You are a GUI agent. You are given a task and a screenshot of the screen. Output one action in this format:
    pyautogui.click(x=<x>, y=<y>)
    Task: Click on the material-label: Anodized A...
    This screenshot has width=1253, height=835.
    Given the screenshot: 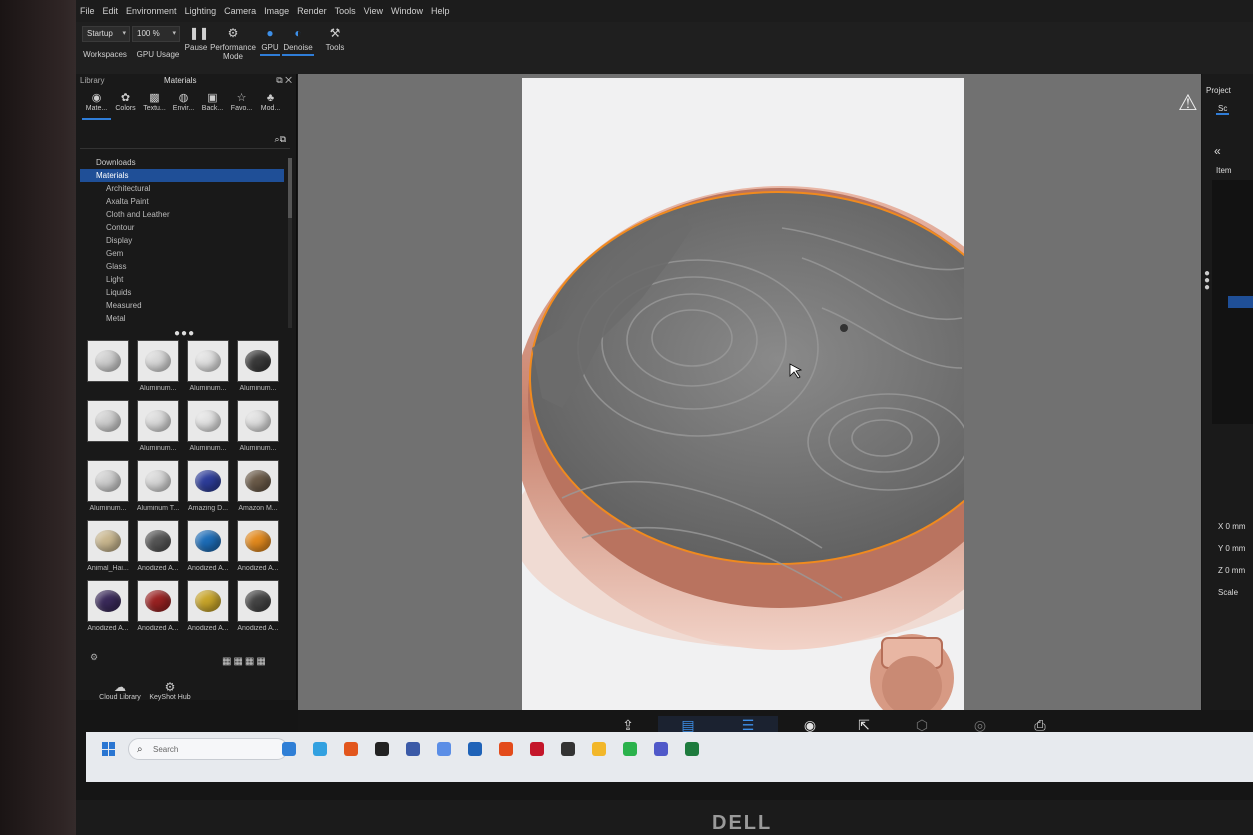 What is the action you would take?
    pyautogui.click(x=208, y=628)
    